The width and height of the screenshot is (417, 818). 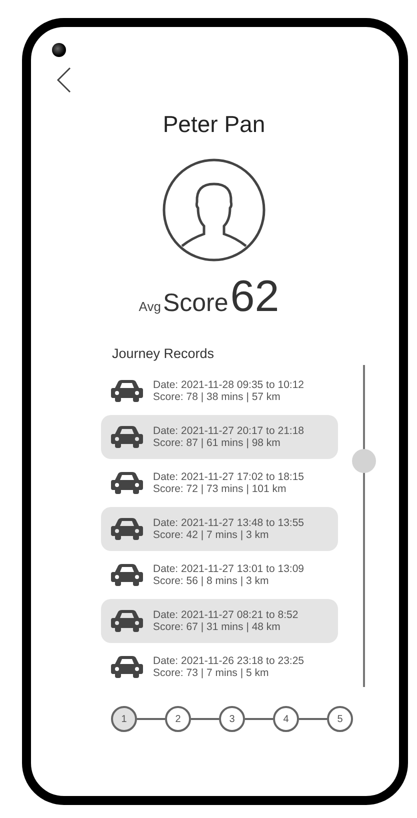 What do you see at coordinates (364, 461) in the screenshot?
I see `scroll-thumb` at bounding box center [364, 461].